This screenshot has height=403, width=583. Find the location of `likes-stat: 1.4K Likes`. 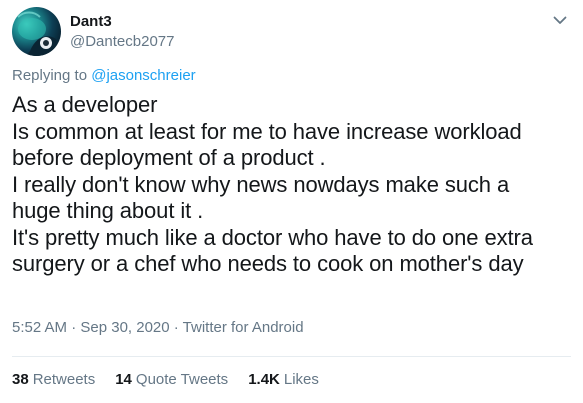

likes-stat: 1.4K Likes is located at coordinates (283, 380).